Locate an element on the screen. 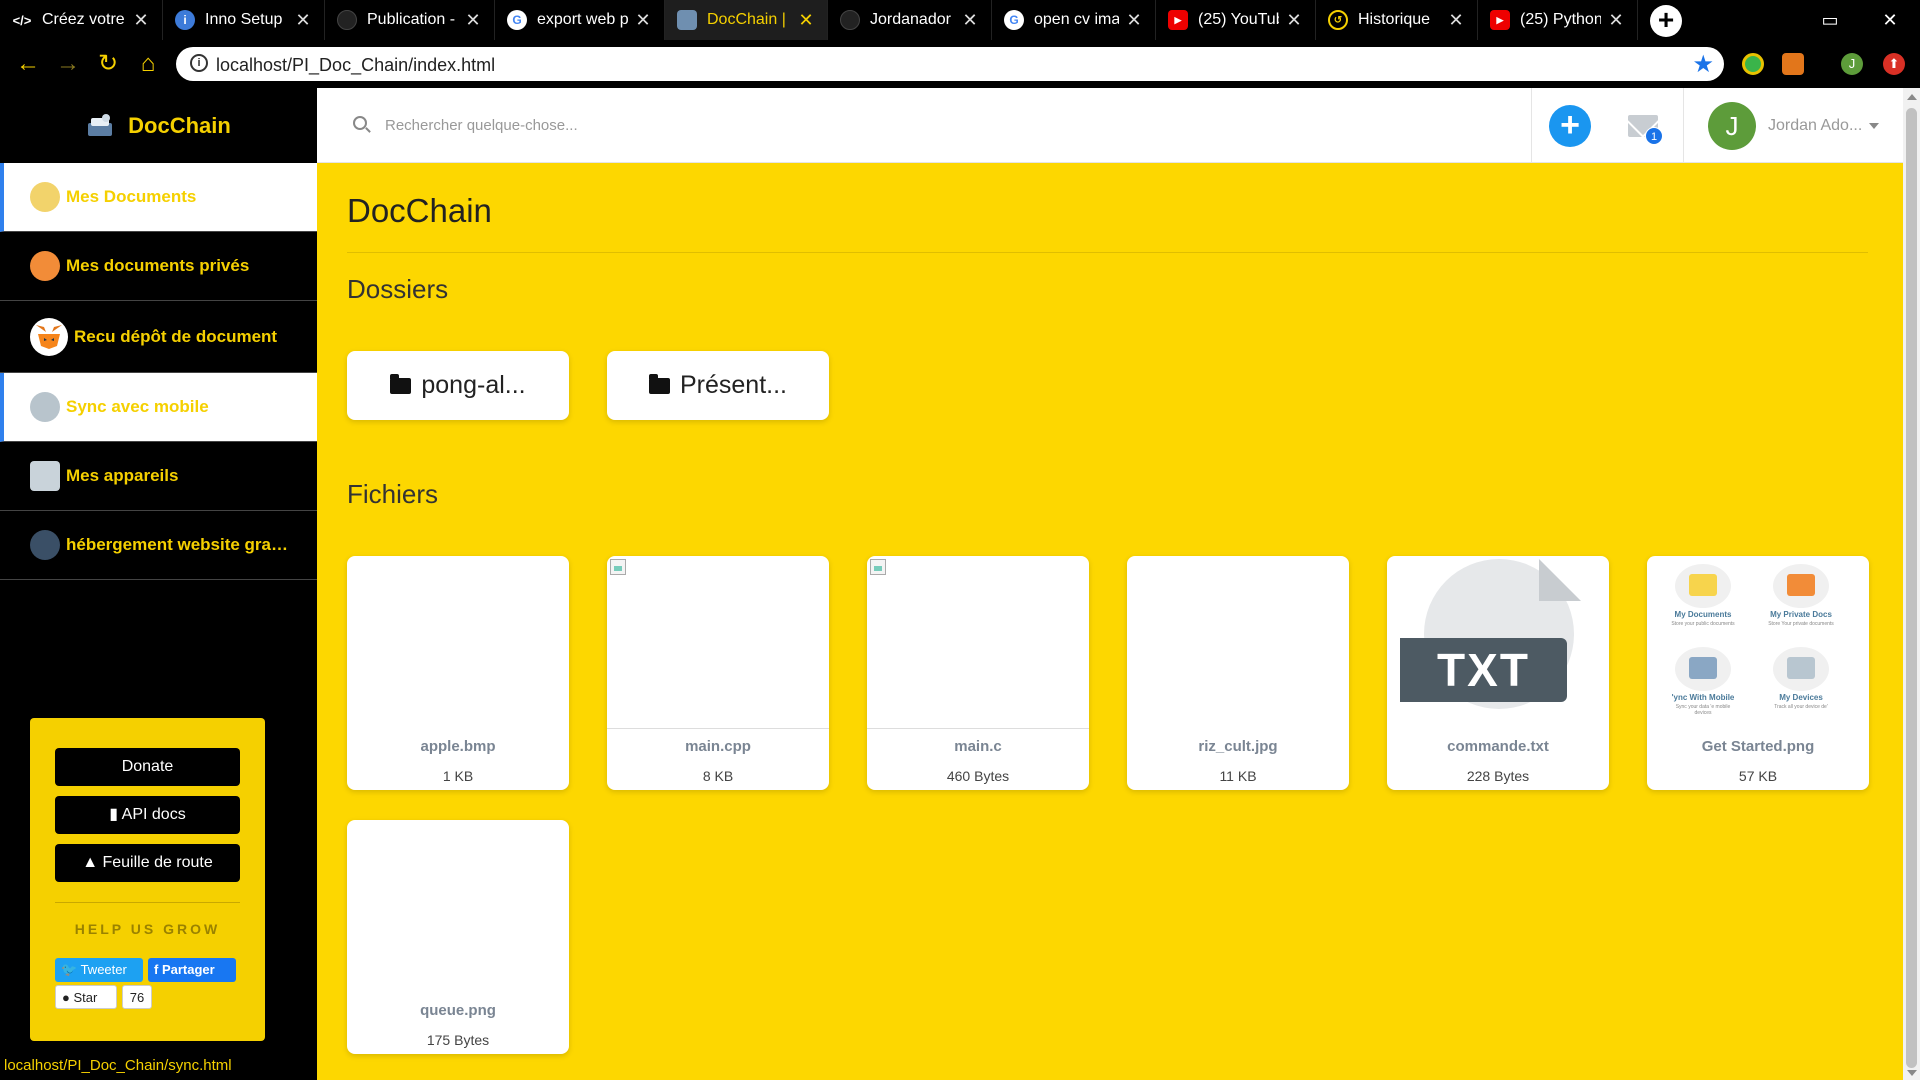  sidebar-item-mes-appareils: Mes appareils is located at coordinates (158, 476).